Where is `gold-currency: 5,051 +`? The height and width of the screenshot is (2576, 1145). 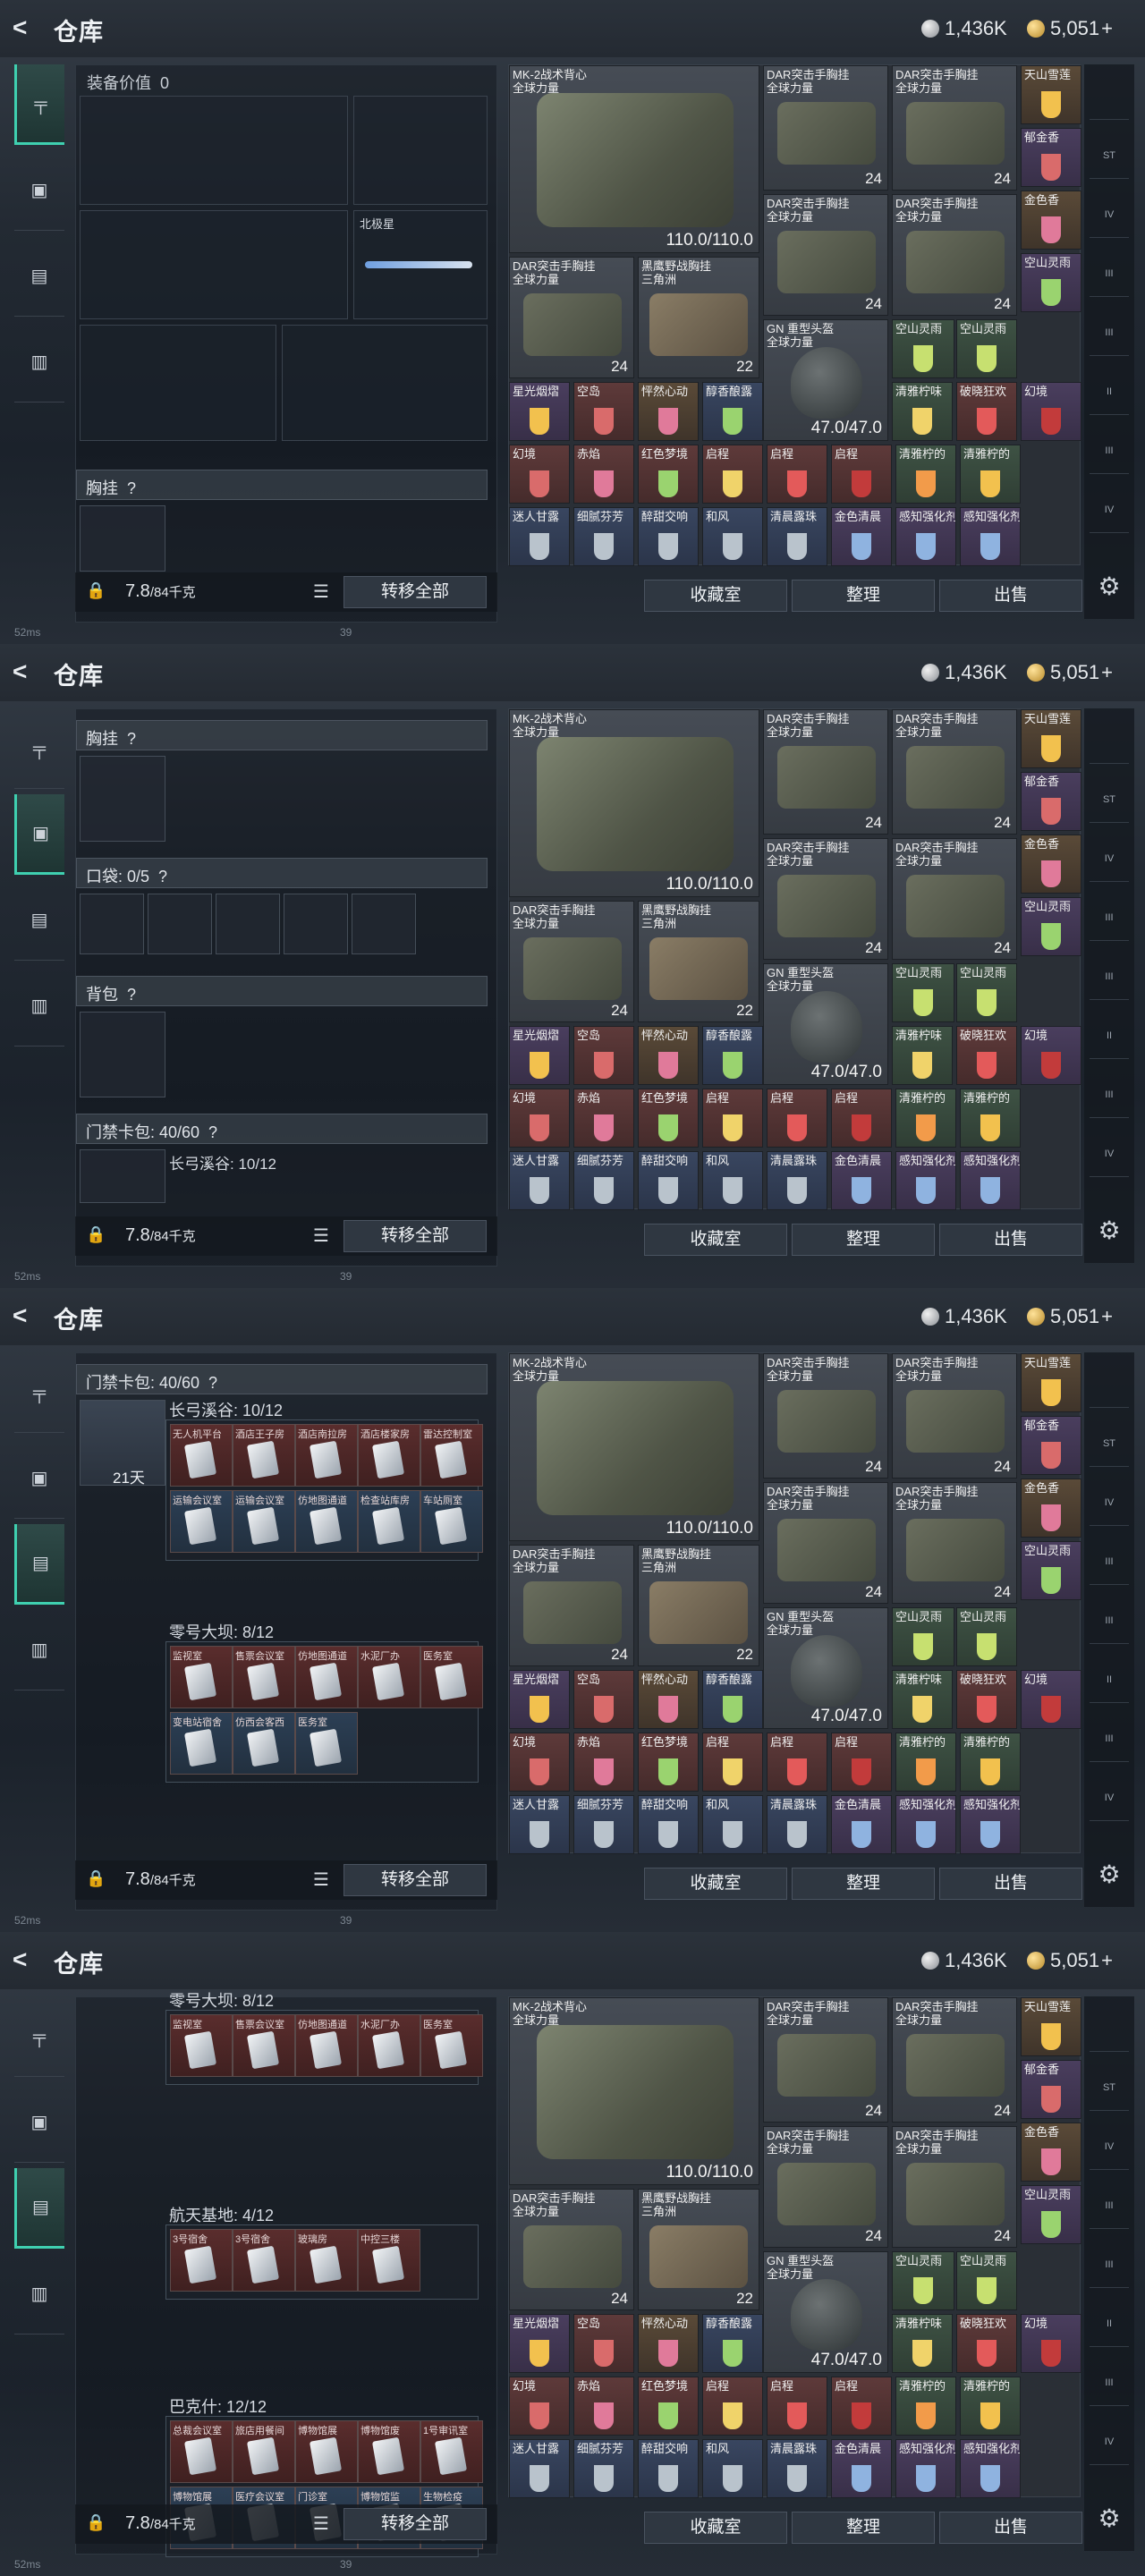 gold-currency: 5,051 + is located at coordinates (1070, 28).